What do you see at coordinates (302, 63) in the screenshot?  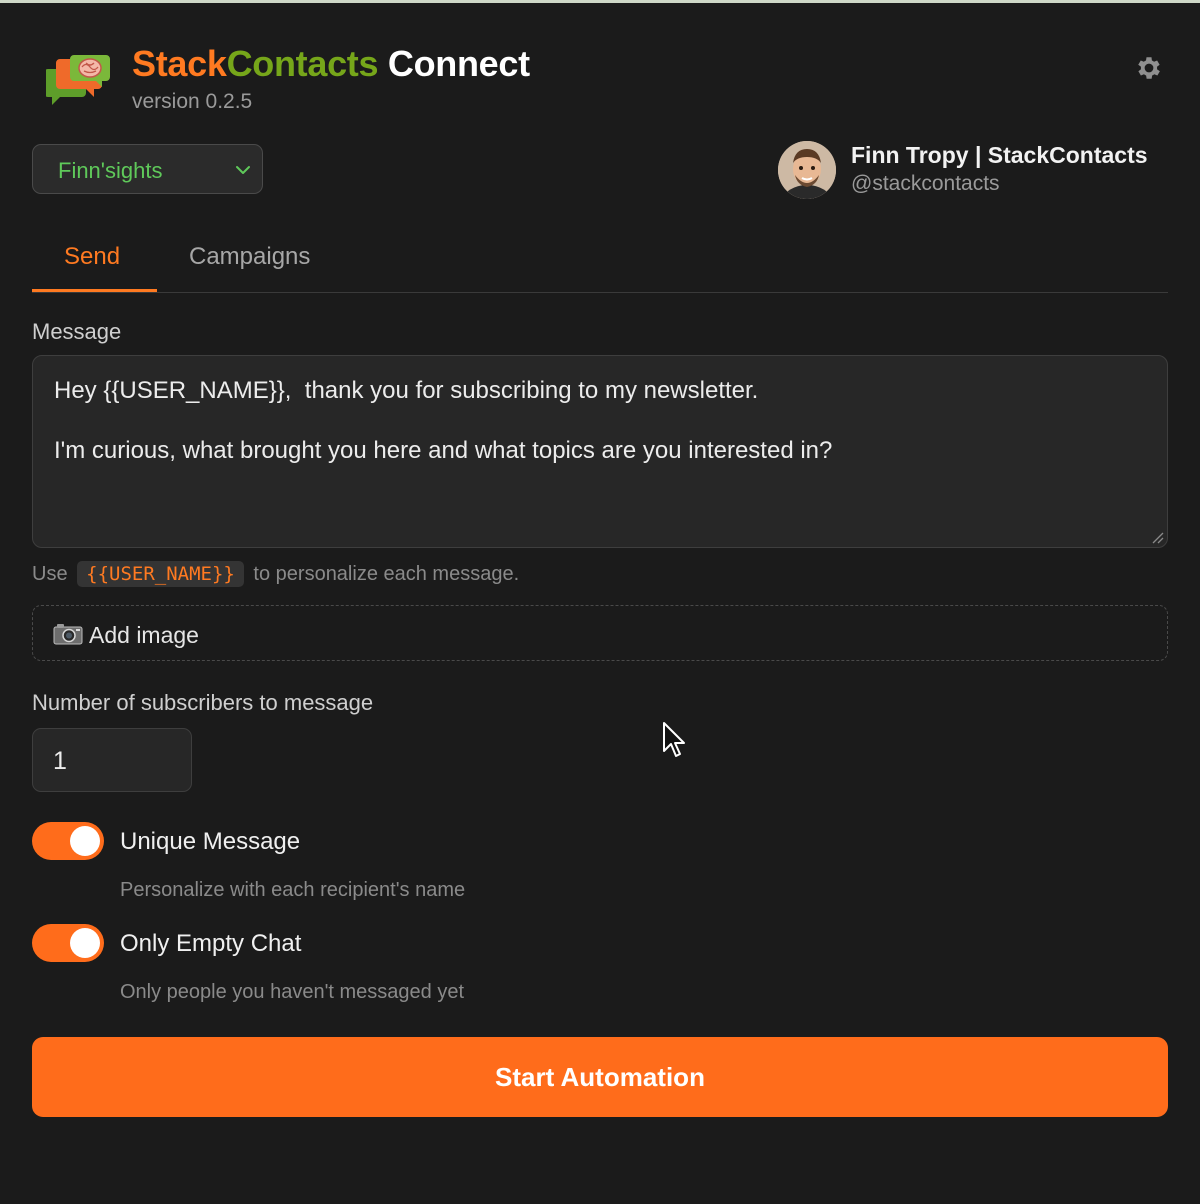 I see `brand-contacts: Contacts` at bounding box center [302, 63].